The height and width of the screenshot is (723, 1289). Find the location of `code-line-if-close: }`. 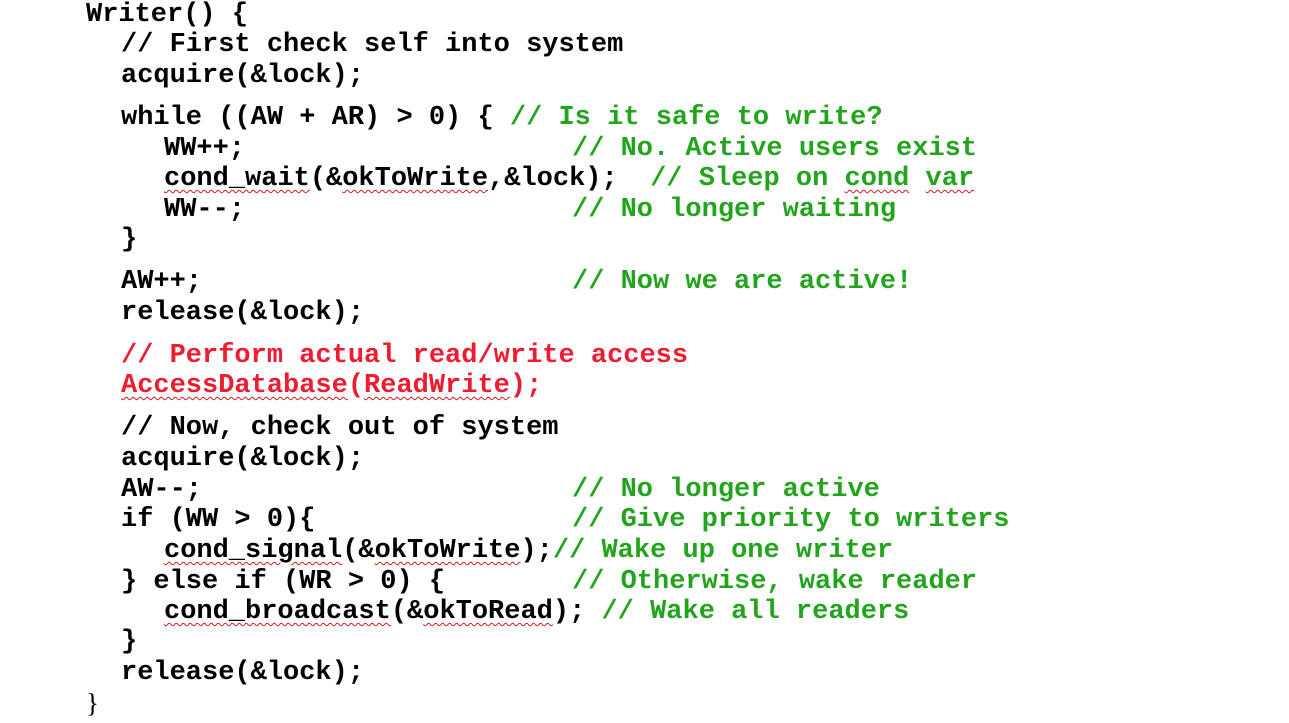

code-line-if-close: } is located at coordinates (129, 642).